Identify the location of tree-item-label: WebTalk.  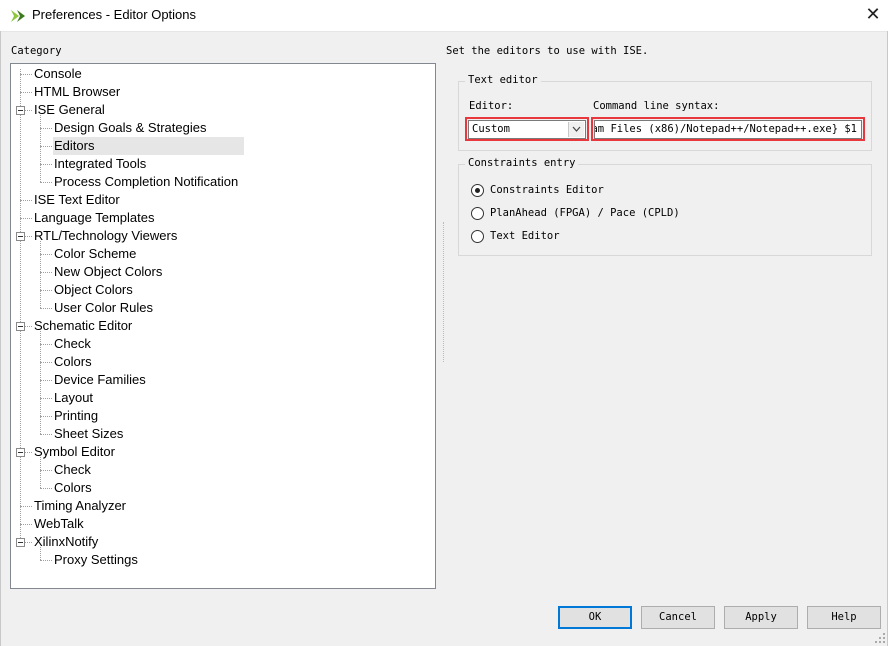
(59, 523).